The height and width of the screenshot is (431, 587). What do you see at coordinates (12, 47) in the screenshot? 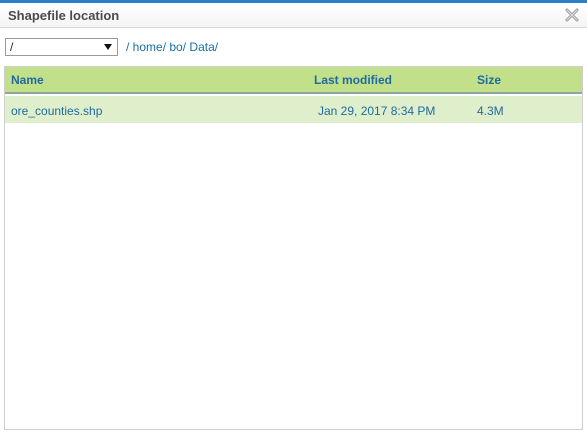
I see `root-path-select-value: /` at bounding box center [12, 47].